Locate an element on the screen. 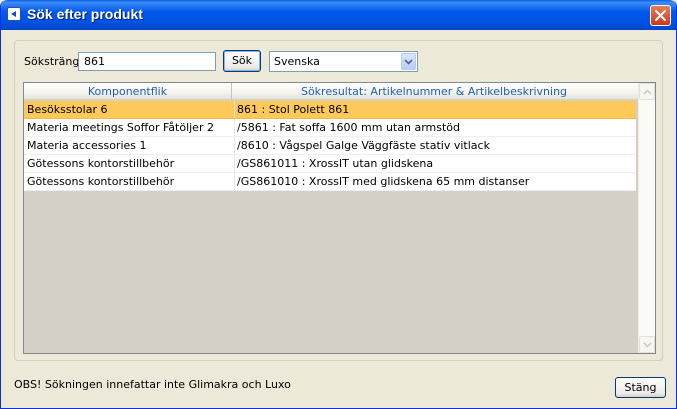  language-select: Svenska is located at coordinates (343, 61).